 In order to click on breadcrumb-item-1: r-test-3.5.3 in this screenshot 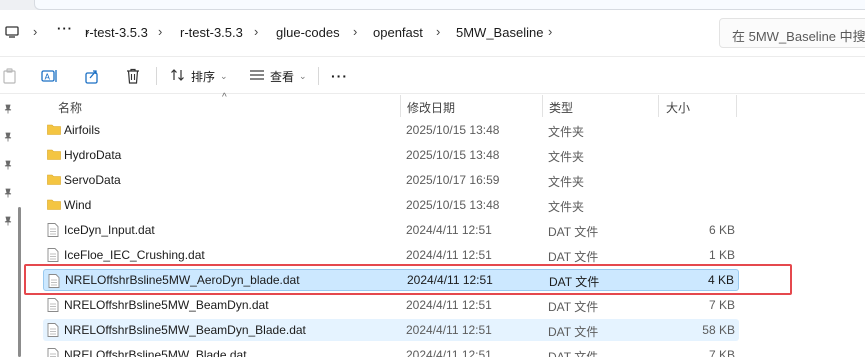, I will do `click(211, 32)`.